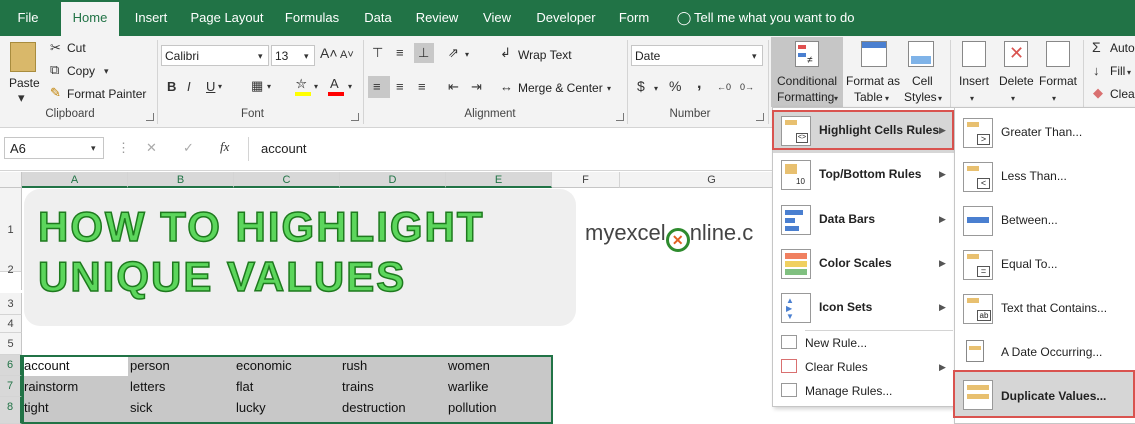  I want to click on autosum-button: Auto, so click(1122, 48).